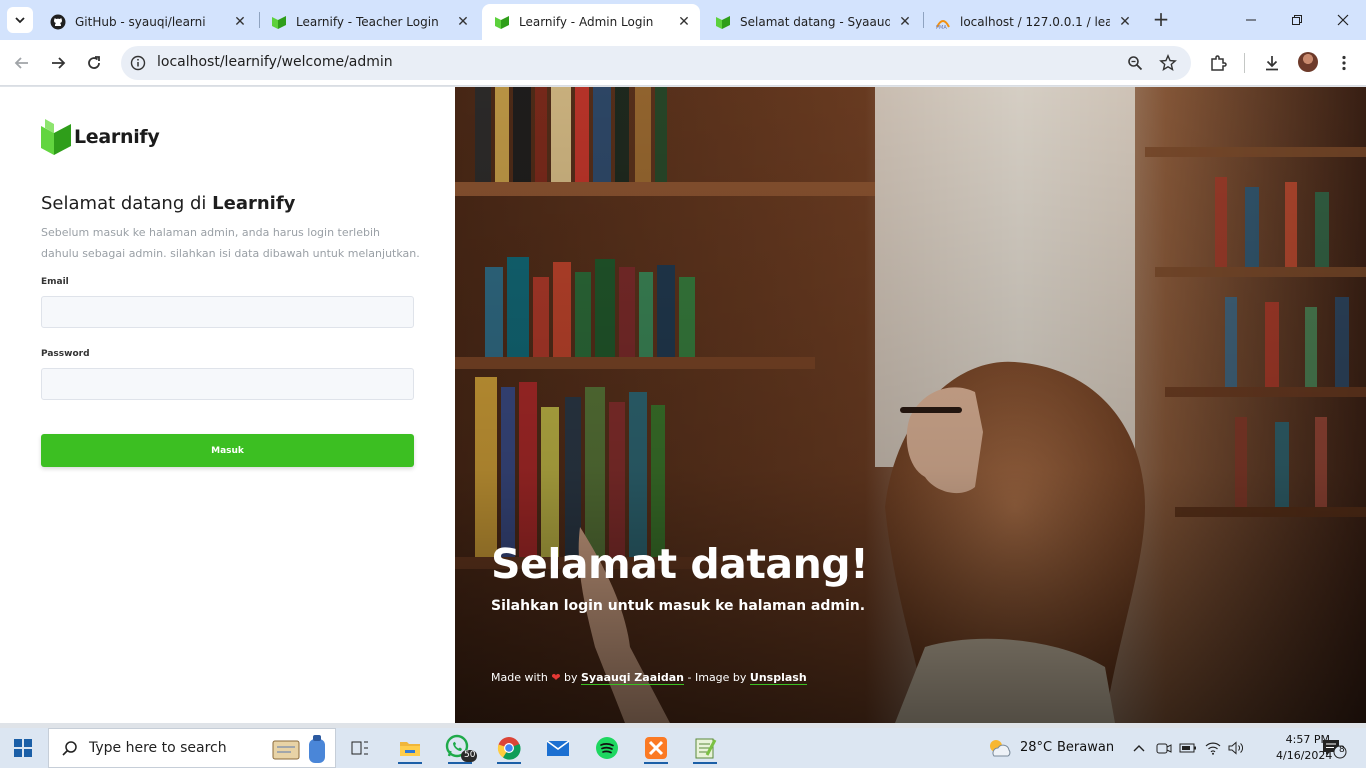  Describe the element at coordinates (1135, 63) in the screenshot. I see `zoom-icon` at that location.